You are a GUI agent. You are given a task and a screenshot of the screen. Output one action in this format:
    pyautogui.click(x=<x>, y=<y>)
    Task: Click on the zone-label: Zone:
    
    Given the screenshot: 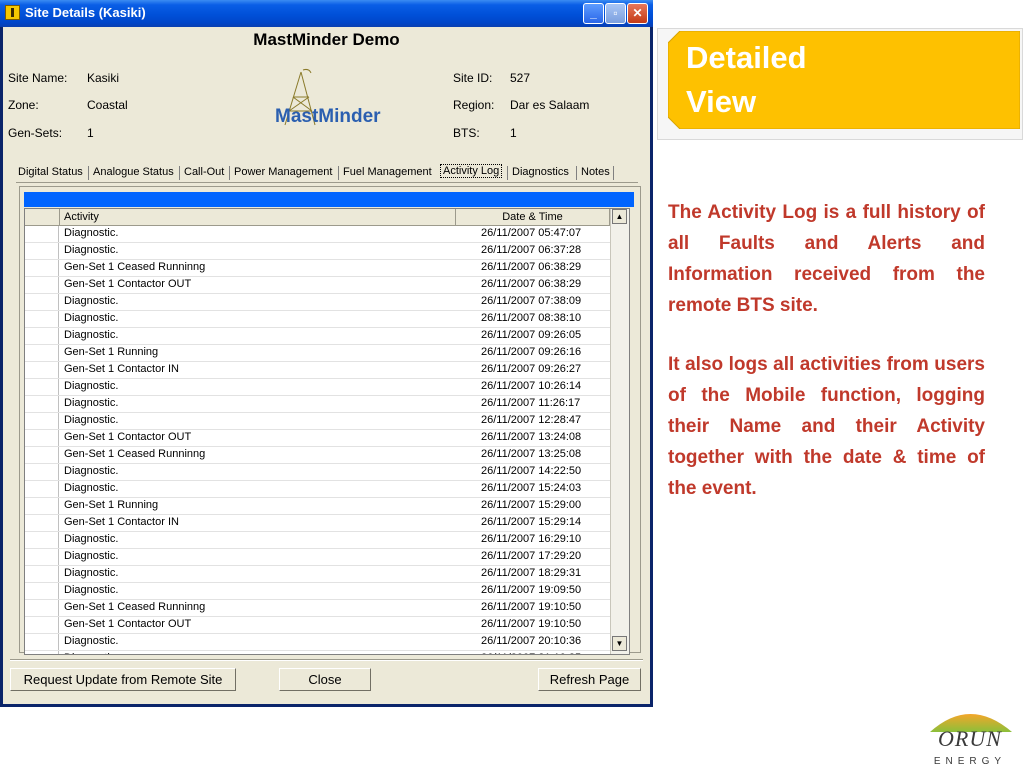 What is the action you would take?
    pyautogui.click(x=23, y=105)
    